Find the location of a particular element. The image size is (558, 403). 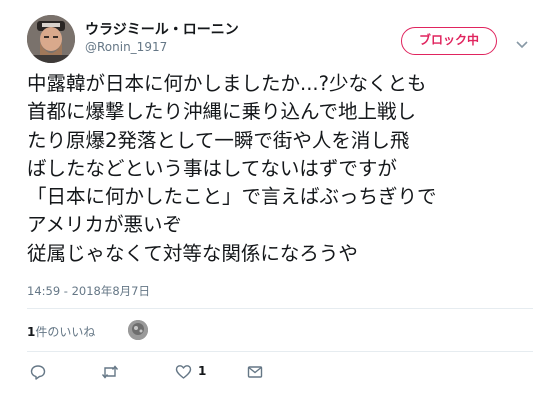

like-count: 1 is located at coordinates (202, 371).